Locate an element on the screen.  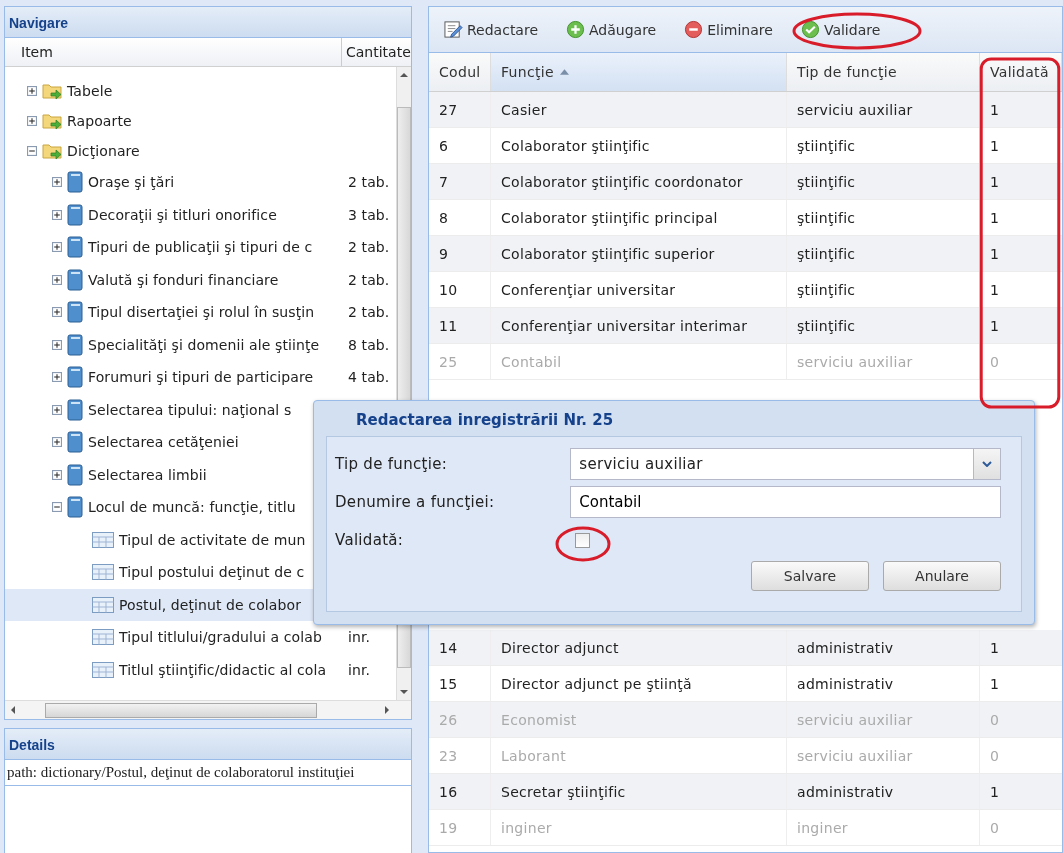
code-cell: 11 is located at coordinates (460, 325).